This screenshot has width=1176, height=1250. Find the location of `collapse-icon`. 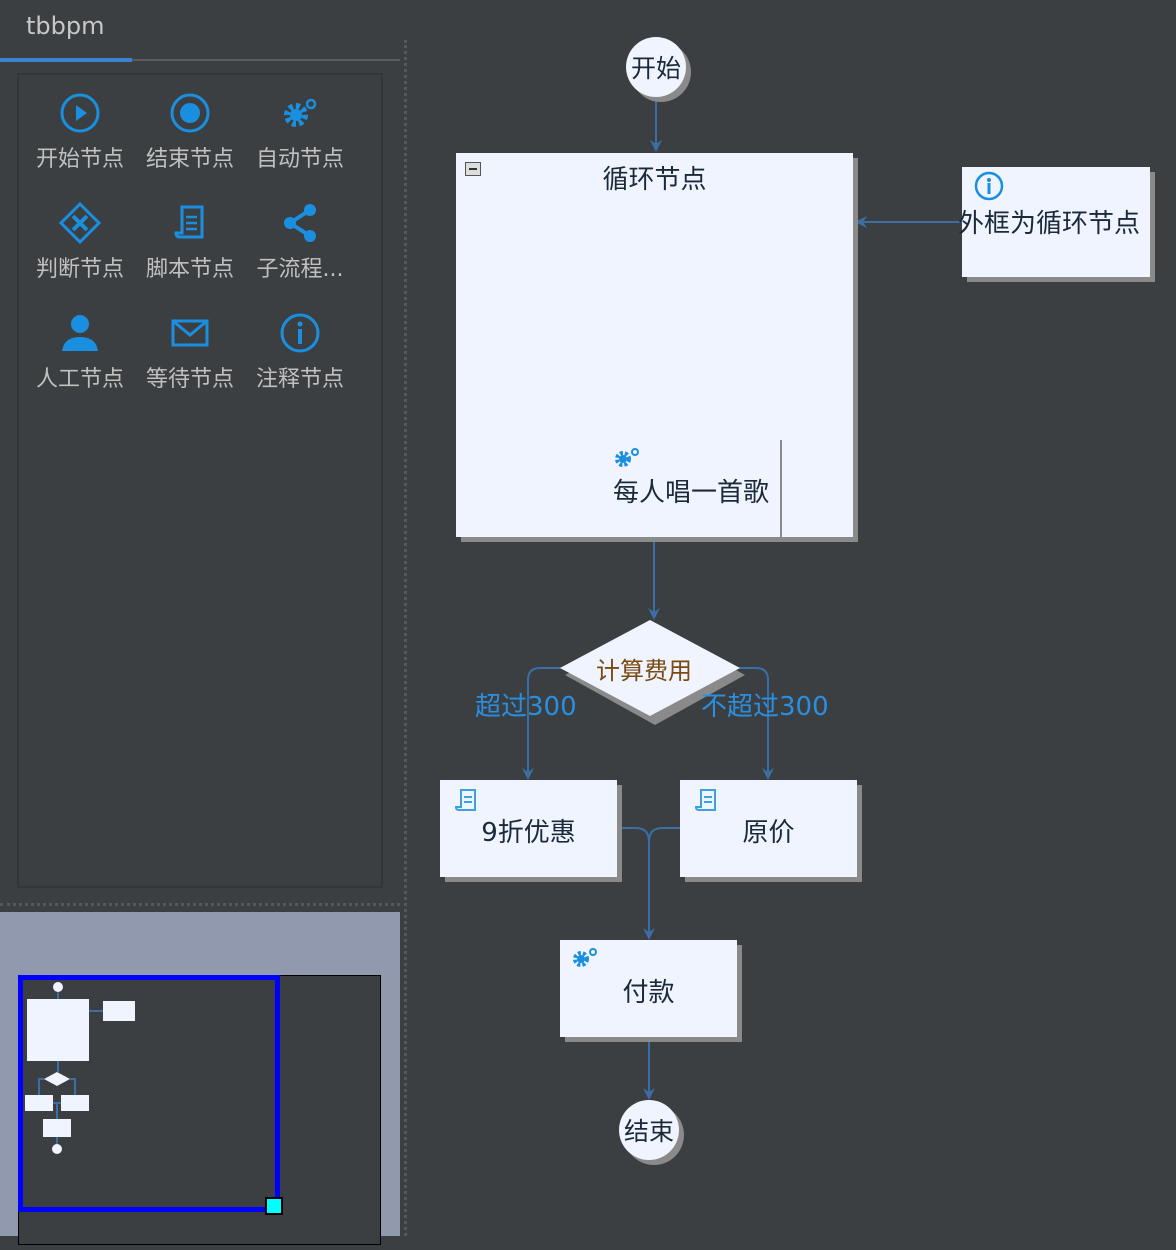

collapse-icon is located at coordinates (473, 169).